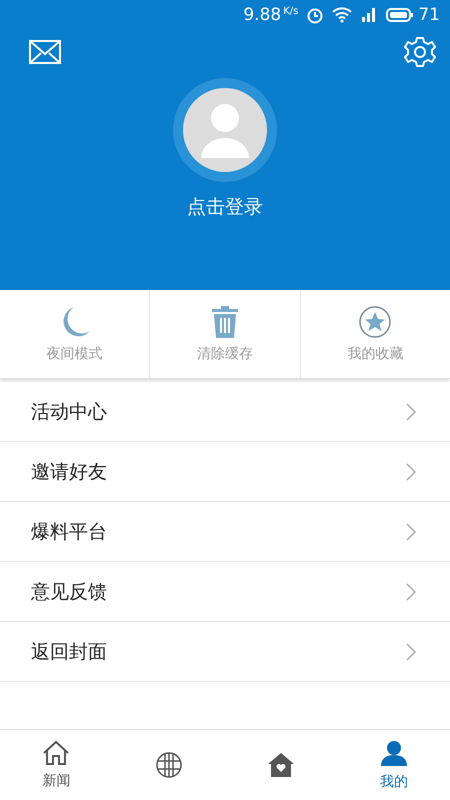  Describe the element at coordinates (400, 15) in the screenshot. I see `battery-icon` at that location.